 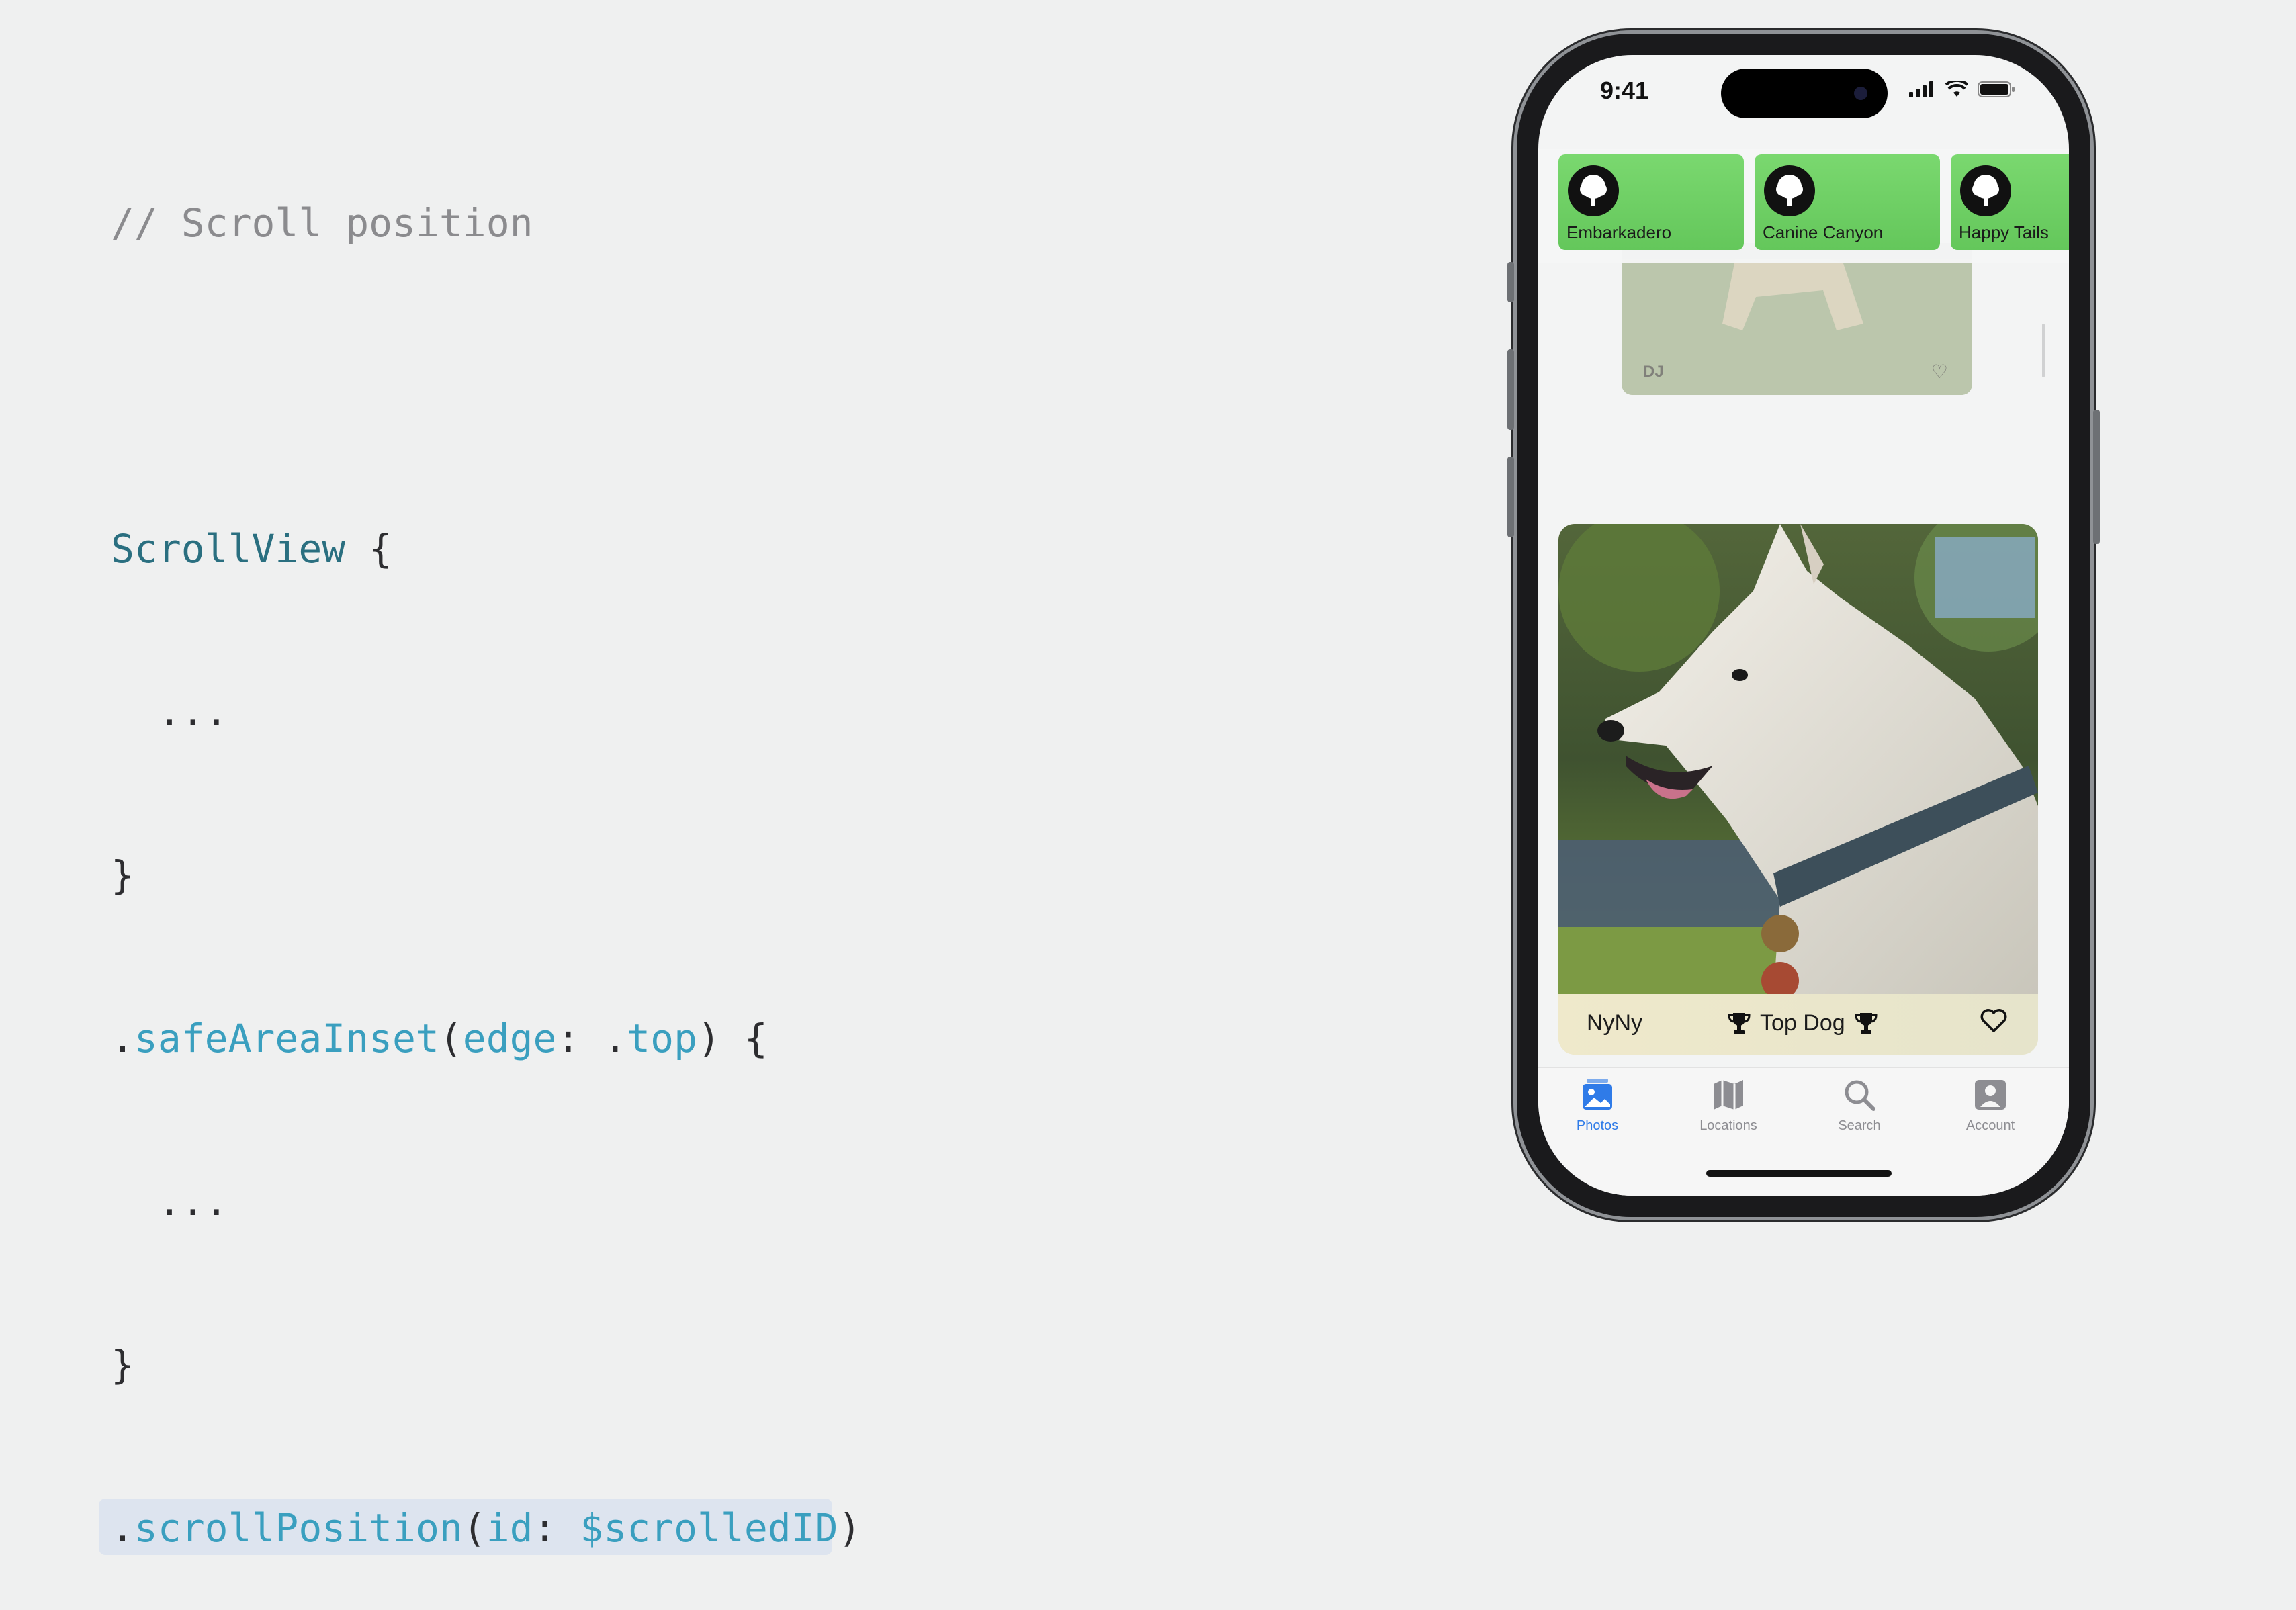 I want to click on tab-photos: Photos, so click(x=1597, y=1105).